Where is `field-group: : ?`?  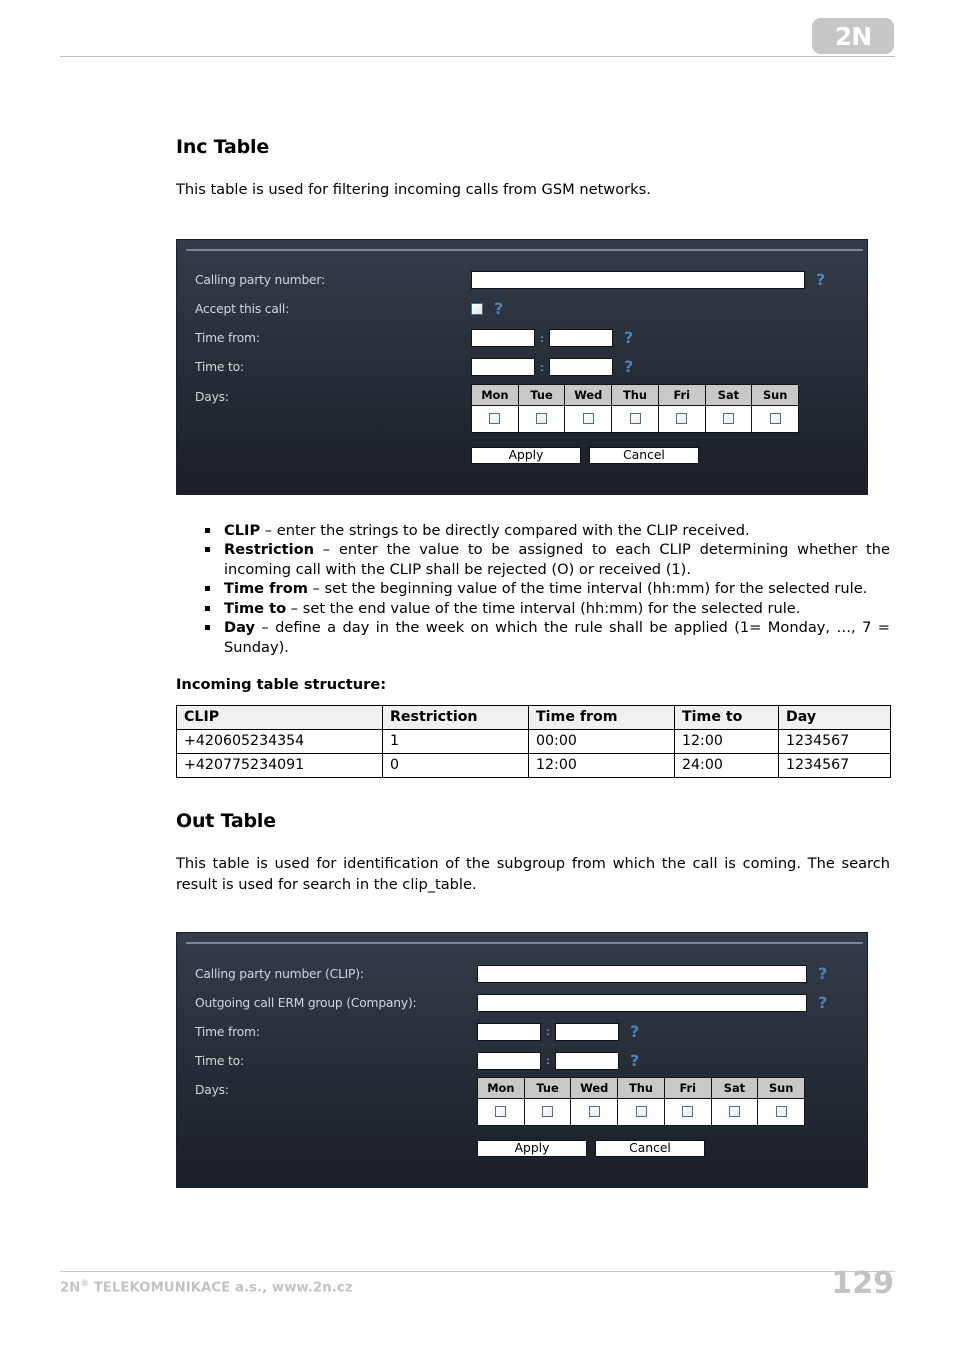
field-group: : ? is located at coordinates (558, 1031).